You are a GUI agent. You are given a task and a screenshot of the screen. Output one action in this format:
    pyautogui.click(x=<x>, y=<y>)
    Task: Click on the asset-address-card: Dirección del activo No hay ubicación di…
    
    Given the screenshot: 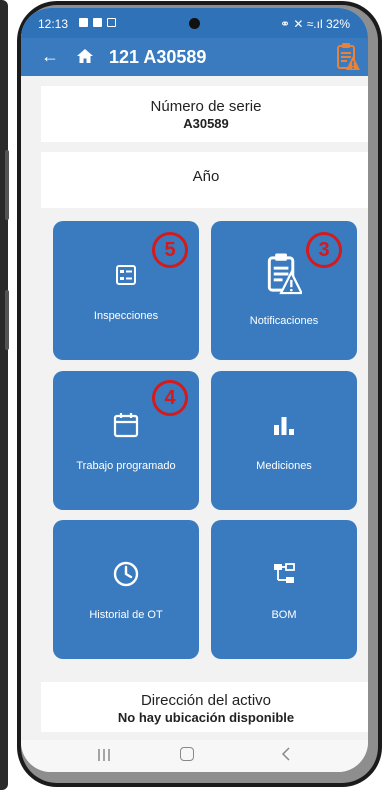 What is the action you would take?
    pyautogui.click(x=204, y=707)
    